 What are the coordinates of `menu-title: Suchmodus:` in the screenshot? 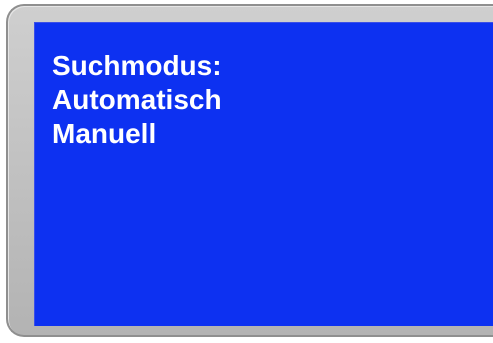 It's located at (137, 65).